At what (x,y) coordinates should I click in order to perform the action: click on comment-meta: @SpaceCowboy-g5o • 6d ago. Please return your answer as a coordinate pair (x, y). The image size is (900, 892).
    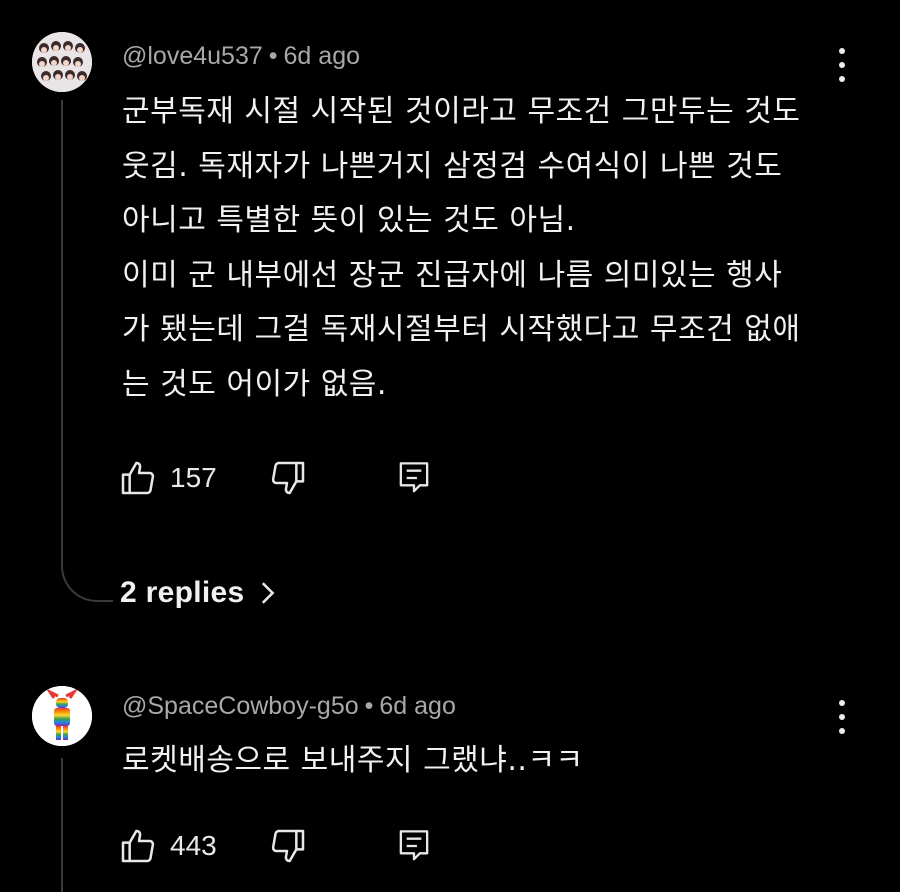
    Looking at the image, I should click on (289, 706).